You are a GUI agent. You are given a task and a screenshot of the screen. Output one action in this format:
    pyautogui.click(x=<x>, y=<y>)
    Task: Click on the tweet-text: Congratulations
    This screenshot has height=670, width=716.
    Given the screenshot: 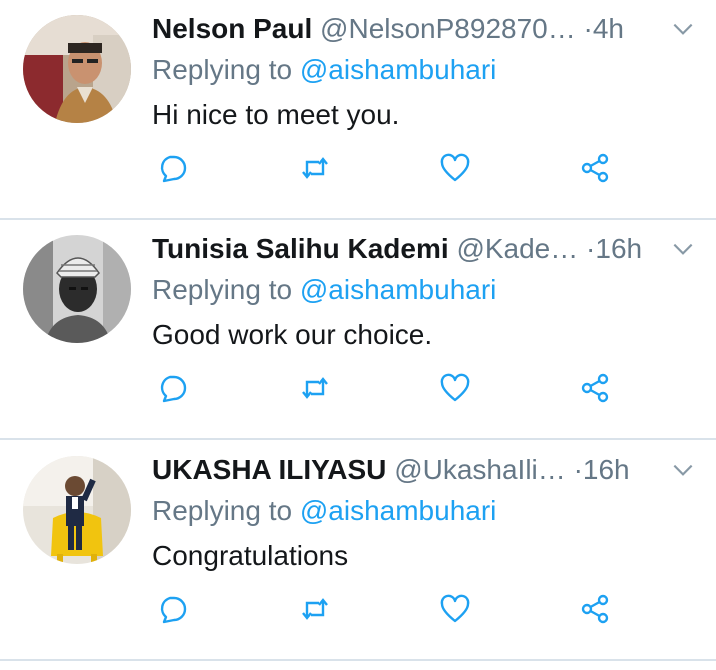 What is the action you would take?
    pyautogui.click(x=250, y=555)
    